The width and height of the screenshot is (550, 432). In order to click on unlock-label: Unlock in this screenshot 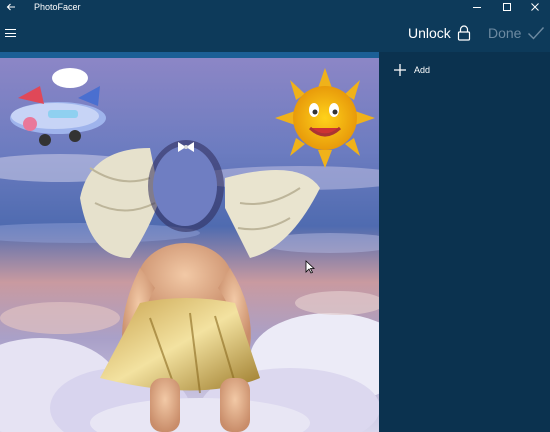, I will do `click(429, 33)`.